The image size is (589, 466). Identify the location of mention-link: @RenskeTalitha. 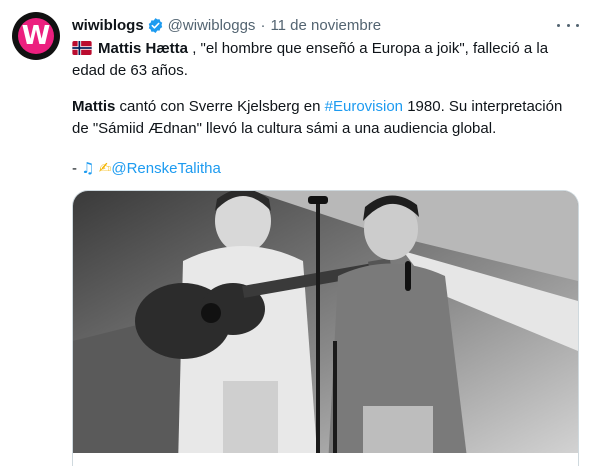
(165, 168).